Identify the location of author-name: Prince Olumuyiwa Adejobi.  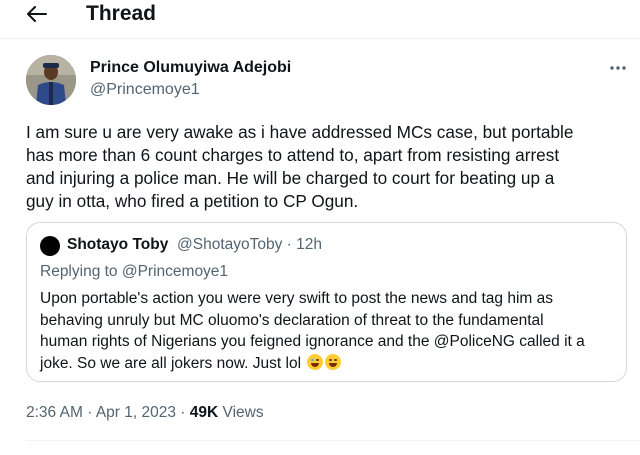
(190, 68).